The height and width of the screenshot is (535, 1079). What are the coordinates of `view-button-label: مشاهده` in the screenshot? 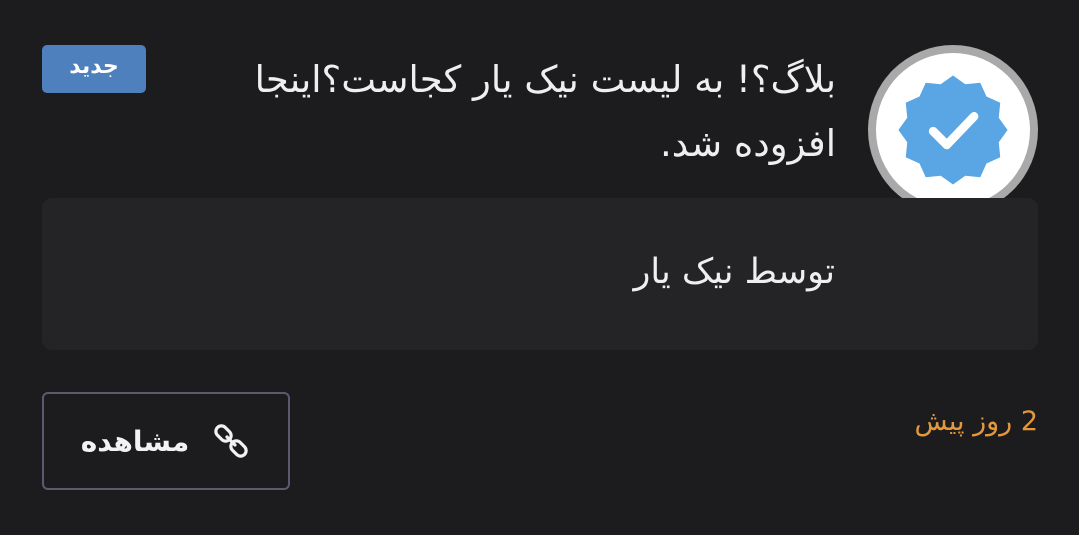 It's located at (135, 441).